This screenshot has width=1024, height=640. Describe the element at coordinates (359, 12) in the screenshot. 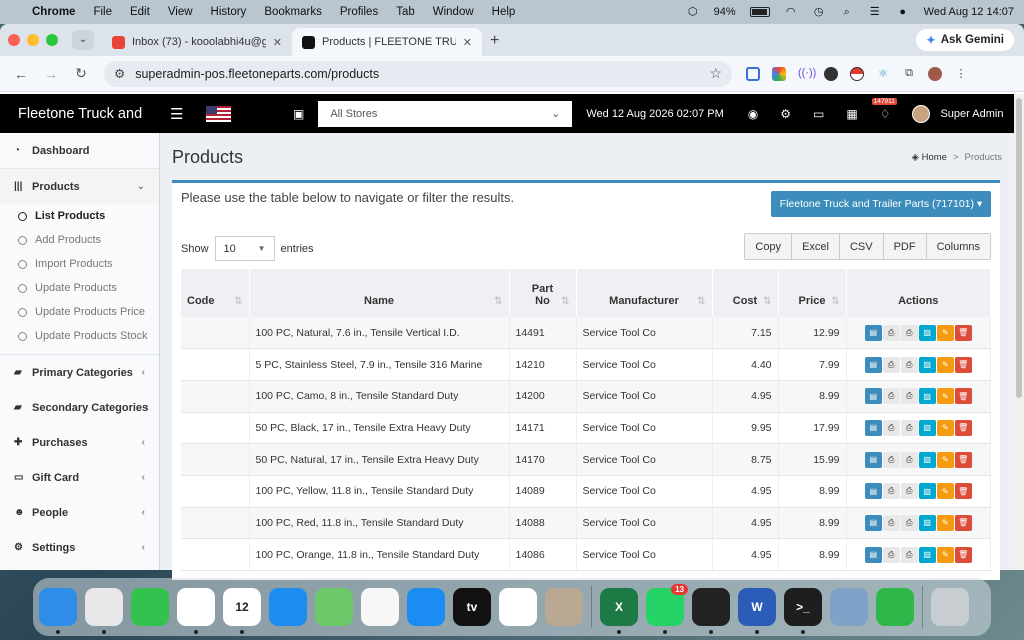

I see `menu-profiles: Profiles` at that location.